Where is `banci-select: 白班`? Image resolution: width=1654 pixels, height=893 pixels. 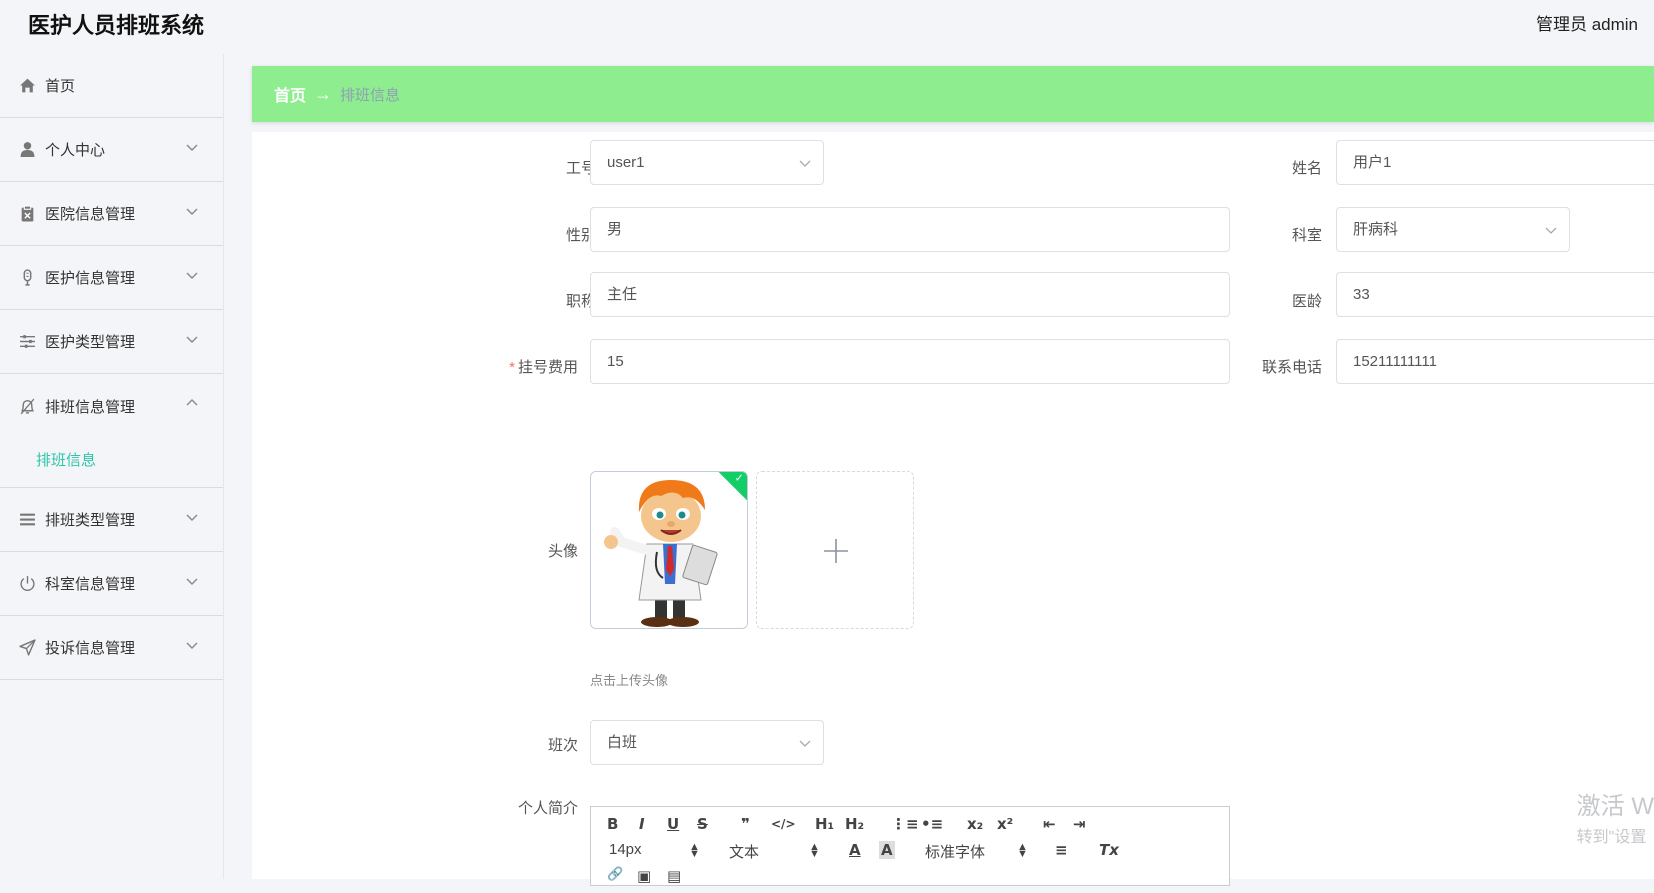 banci-select: 白班 is located at coordinates (707, 742).